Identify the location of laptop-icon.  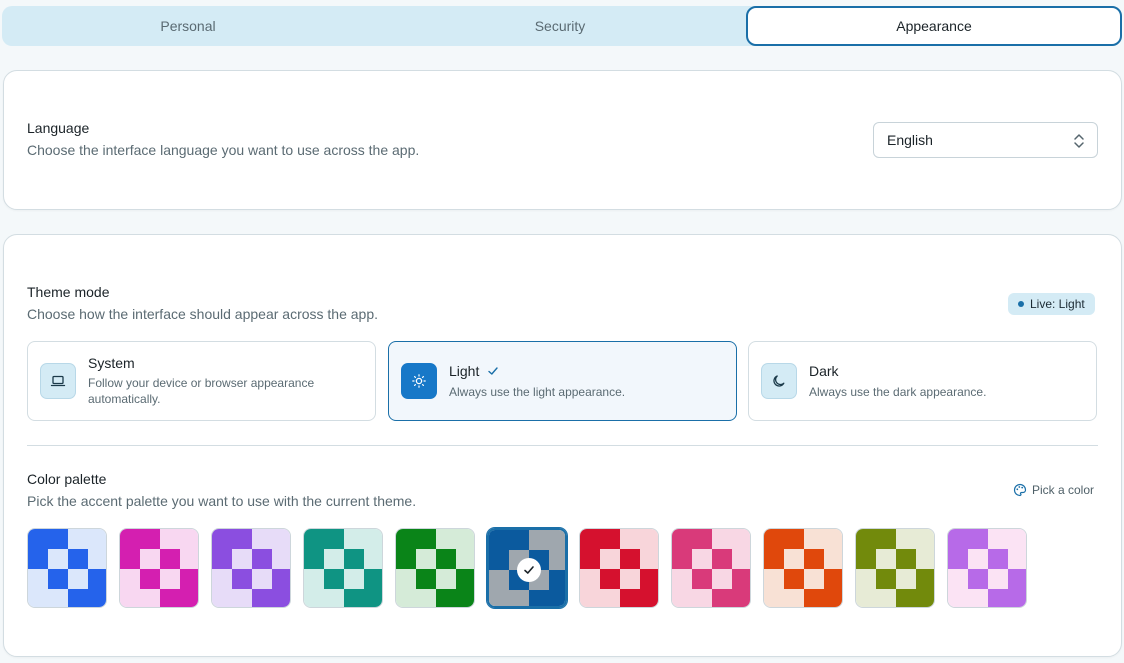
(58, 381).